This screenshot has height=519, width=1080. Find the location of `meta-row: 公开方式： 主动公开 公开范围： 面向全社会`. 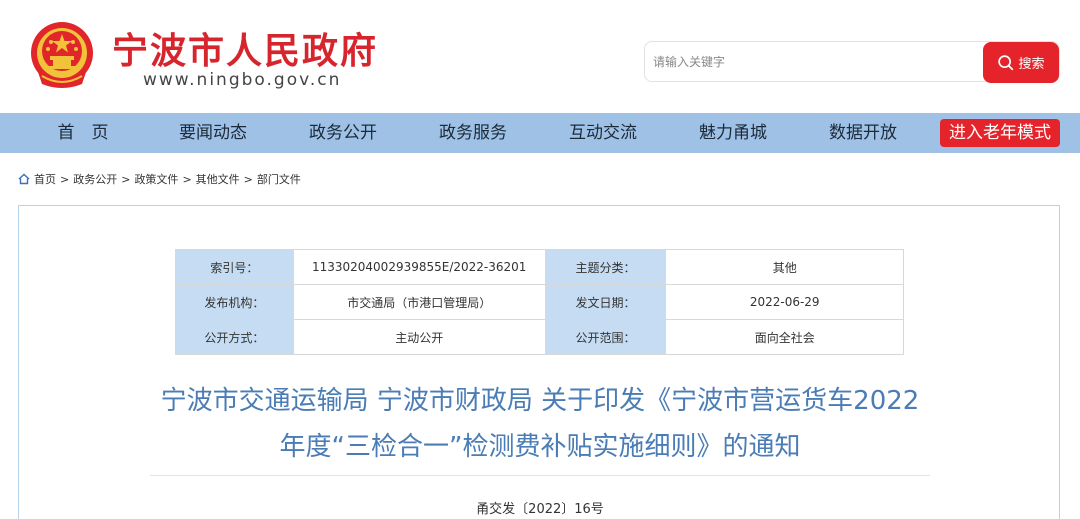

meta-row: 公开方式： 主动公开 公开范围： 面向全社会 is located at coordinates (539, 337).